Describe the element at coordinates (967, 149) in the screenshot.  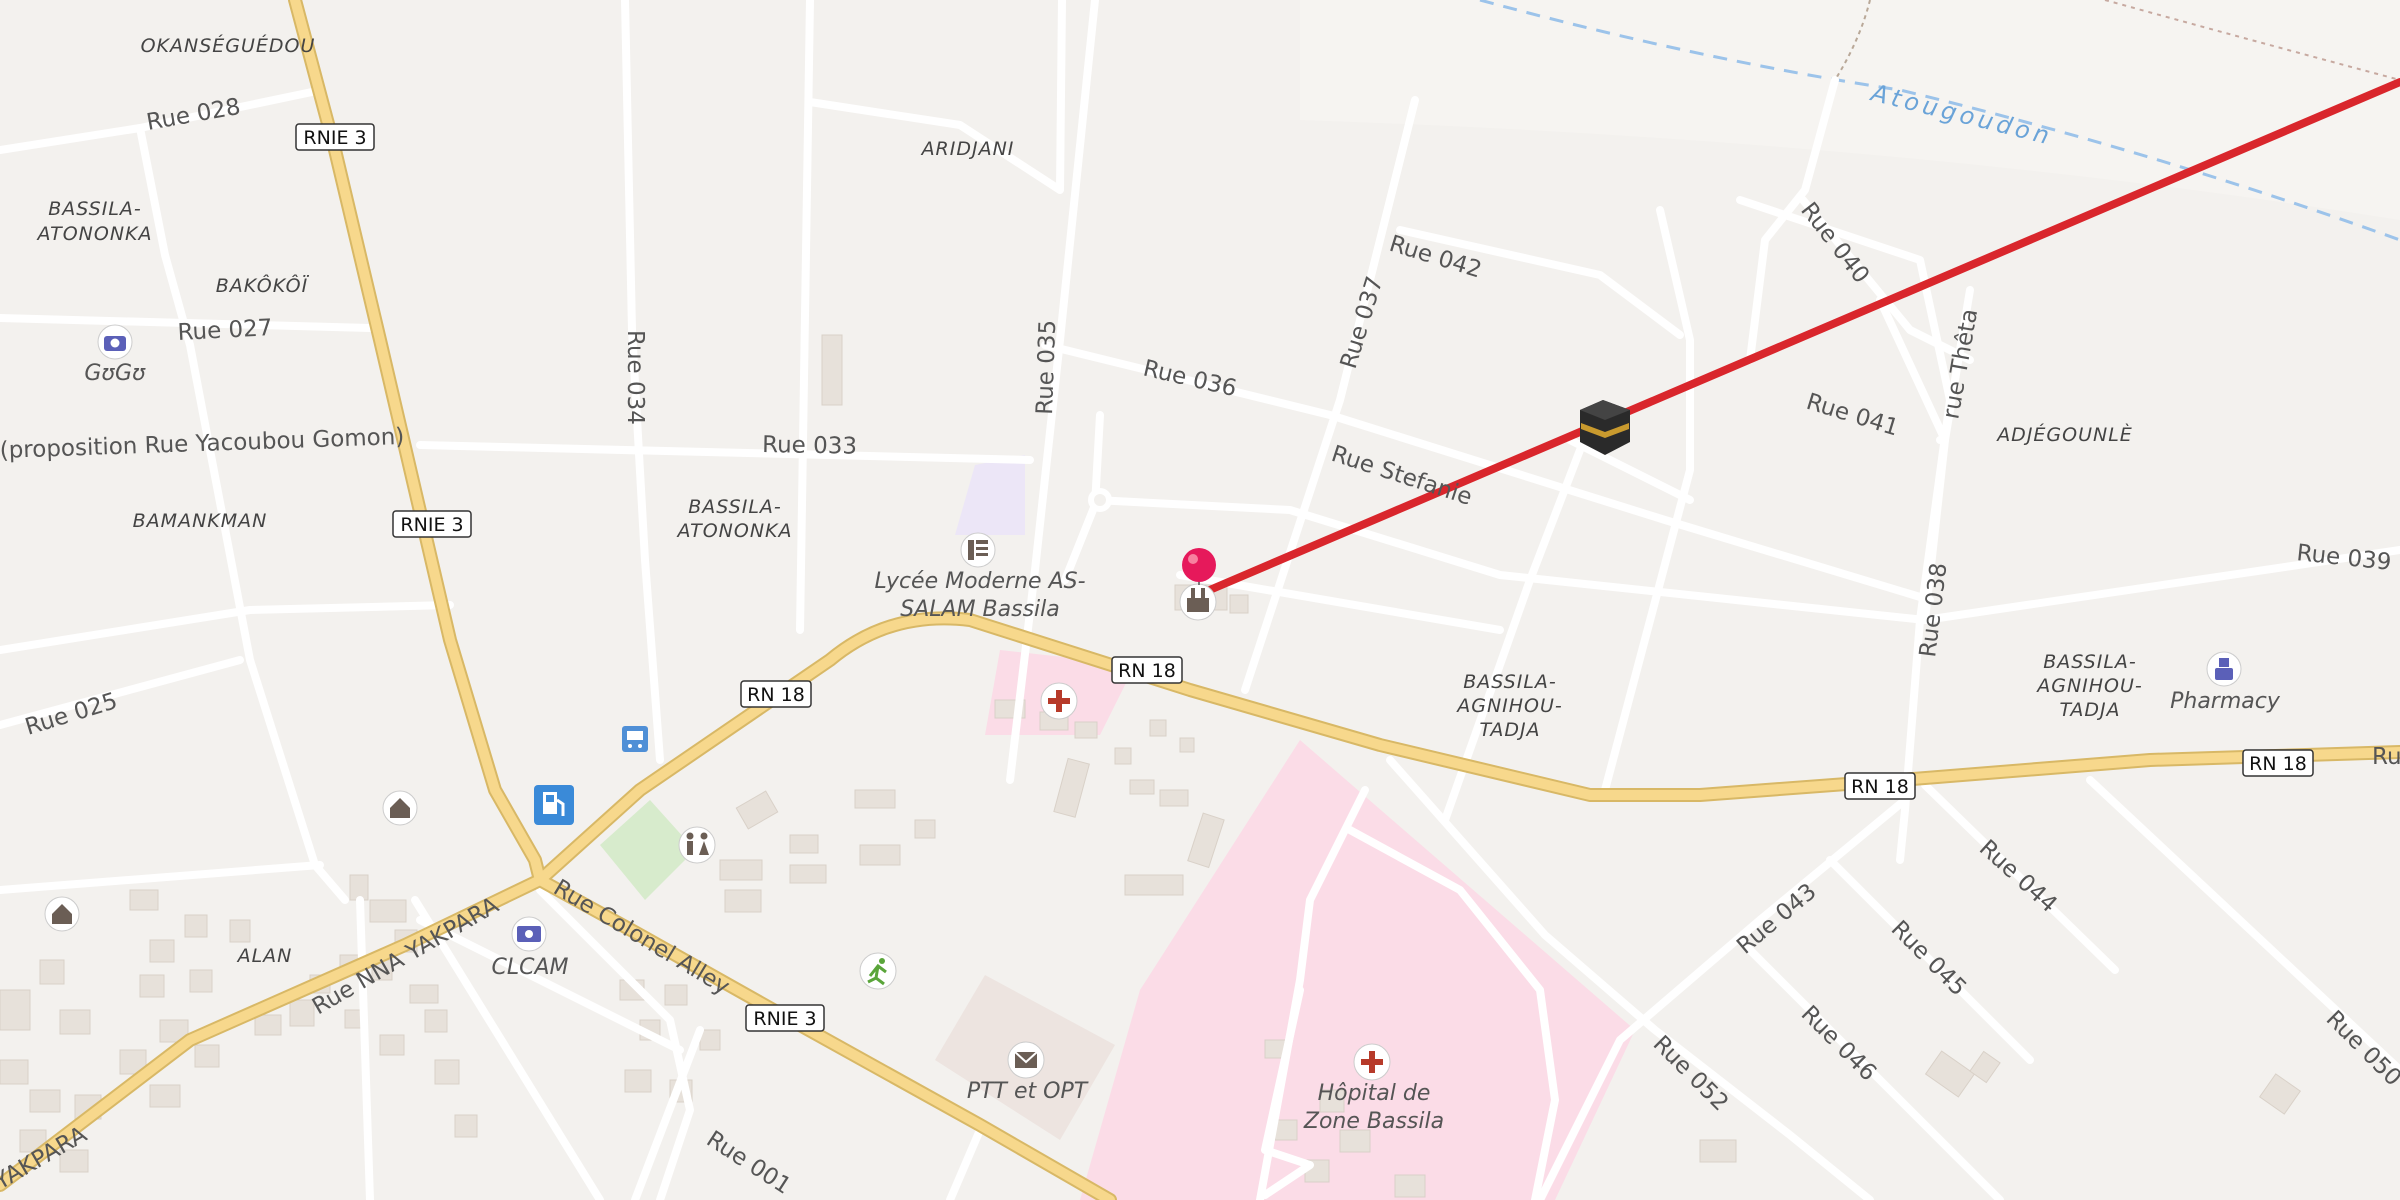
I see `place-aridjani: ARIDJANI` at that location.